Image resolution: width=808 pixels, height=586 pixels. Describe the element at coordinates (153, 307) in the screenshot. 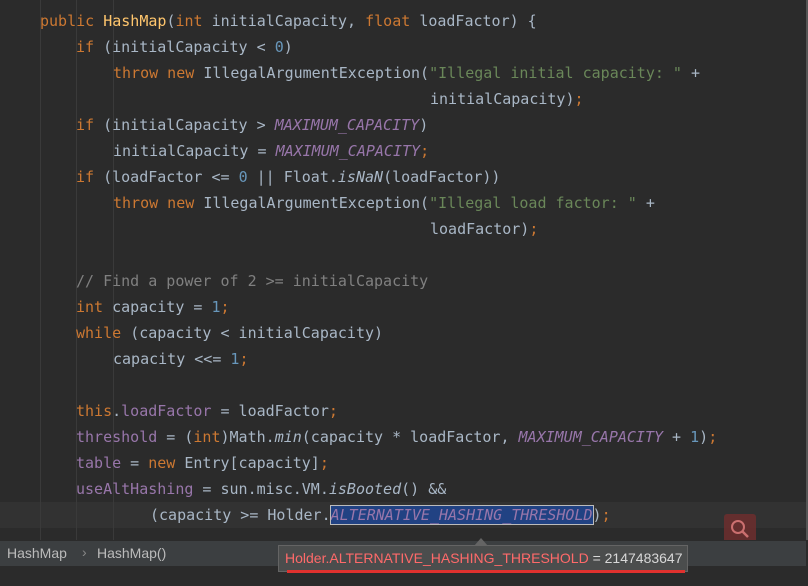

I see `code-line: int capacity = 1;` at that location.